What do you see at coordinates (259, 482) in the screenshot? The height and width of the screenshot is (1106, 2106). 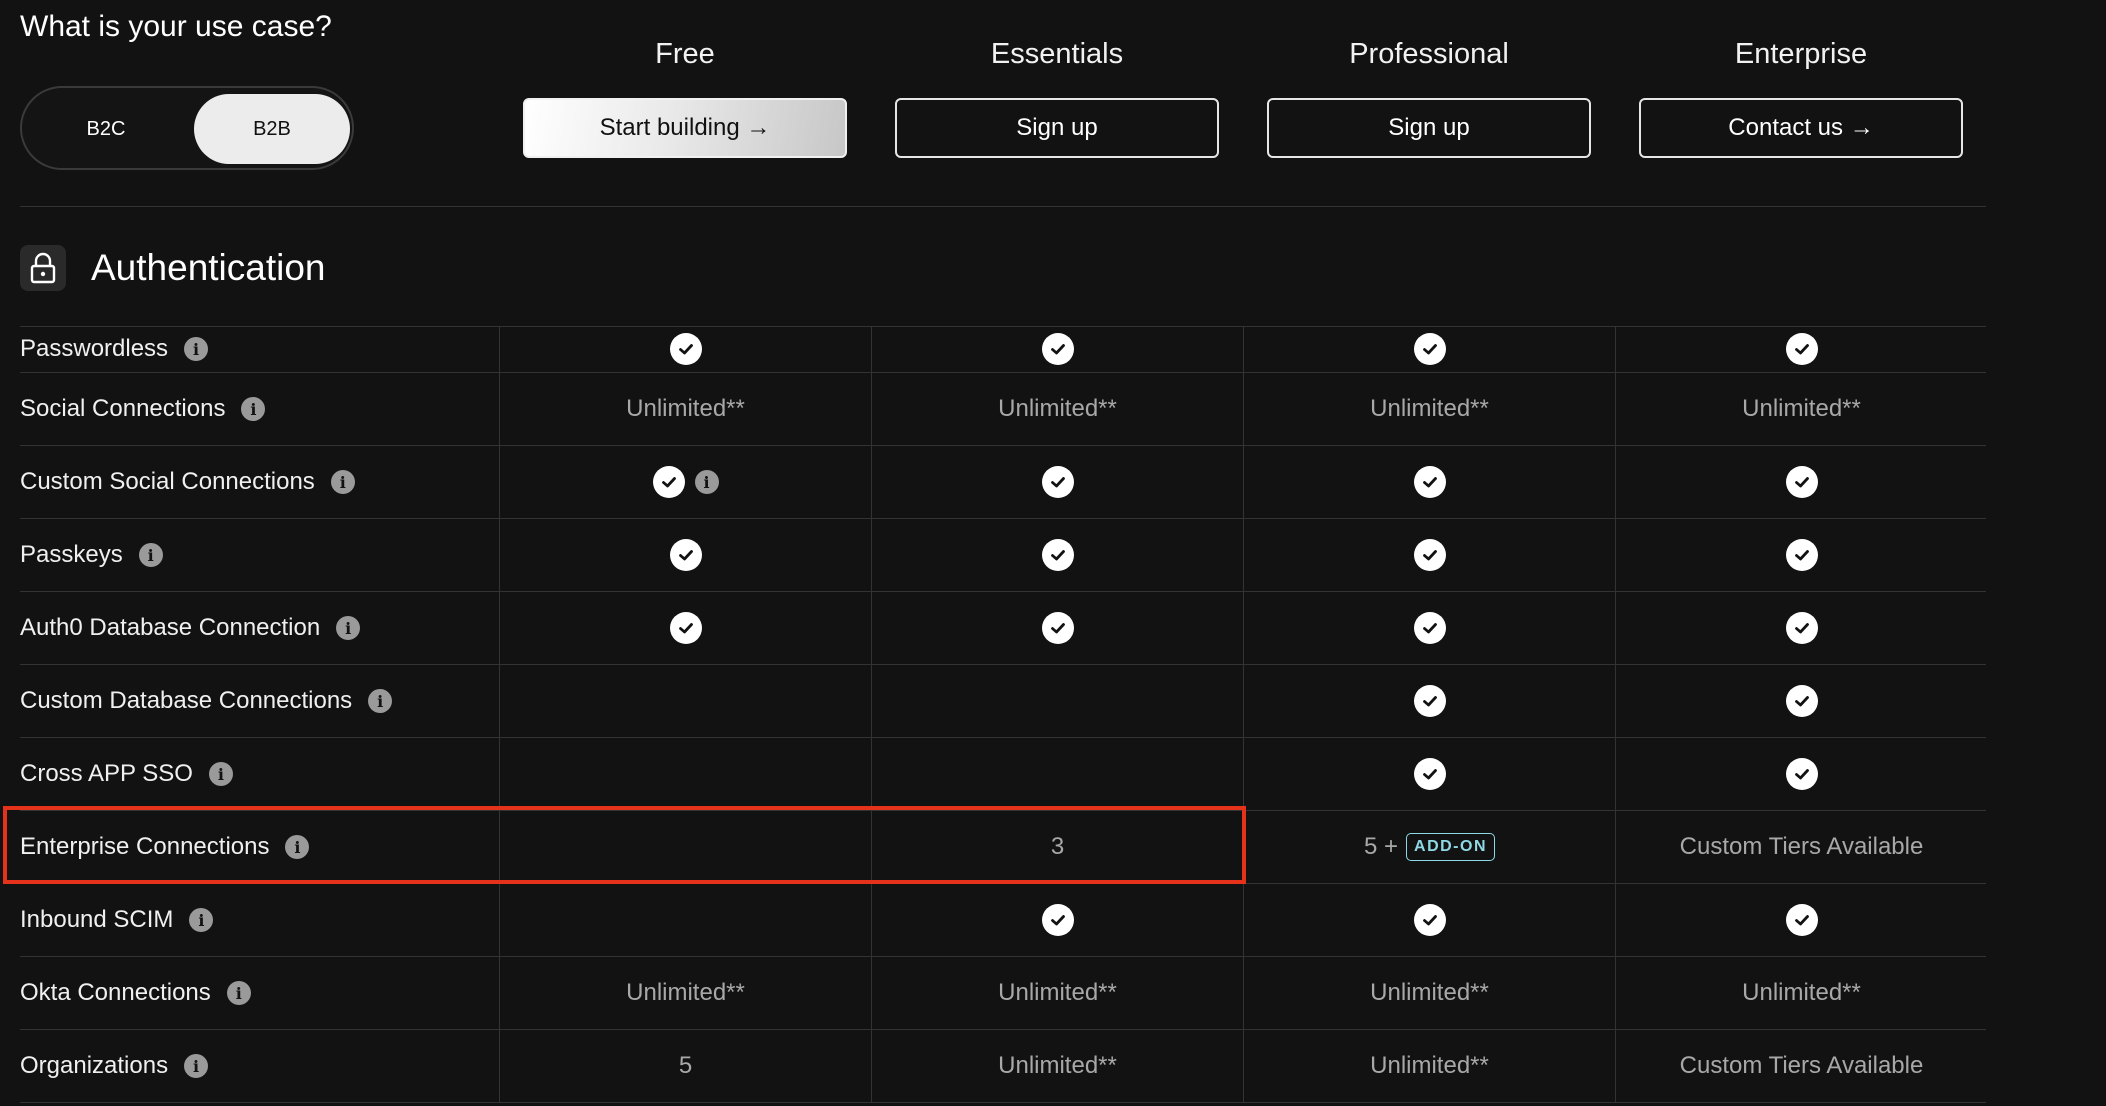 I see `row-label-cell: Custom Social Connections i` at bounding box center [259, 482].